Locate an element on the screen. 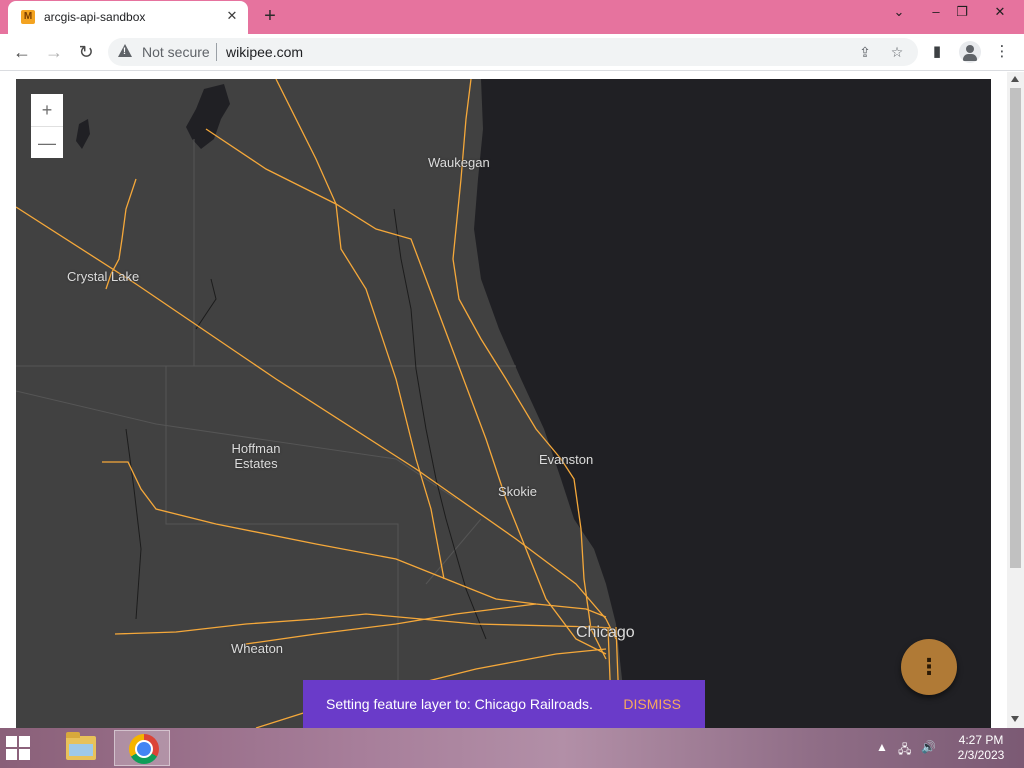  bookmark-star-icon: ☆ is located at coordinates (897, 52).